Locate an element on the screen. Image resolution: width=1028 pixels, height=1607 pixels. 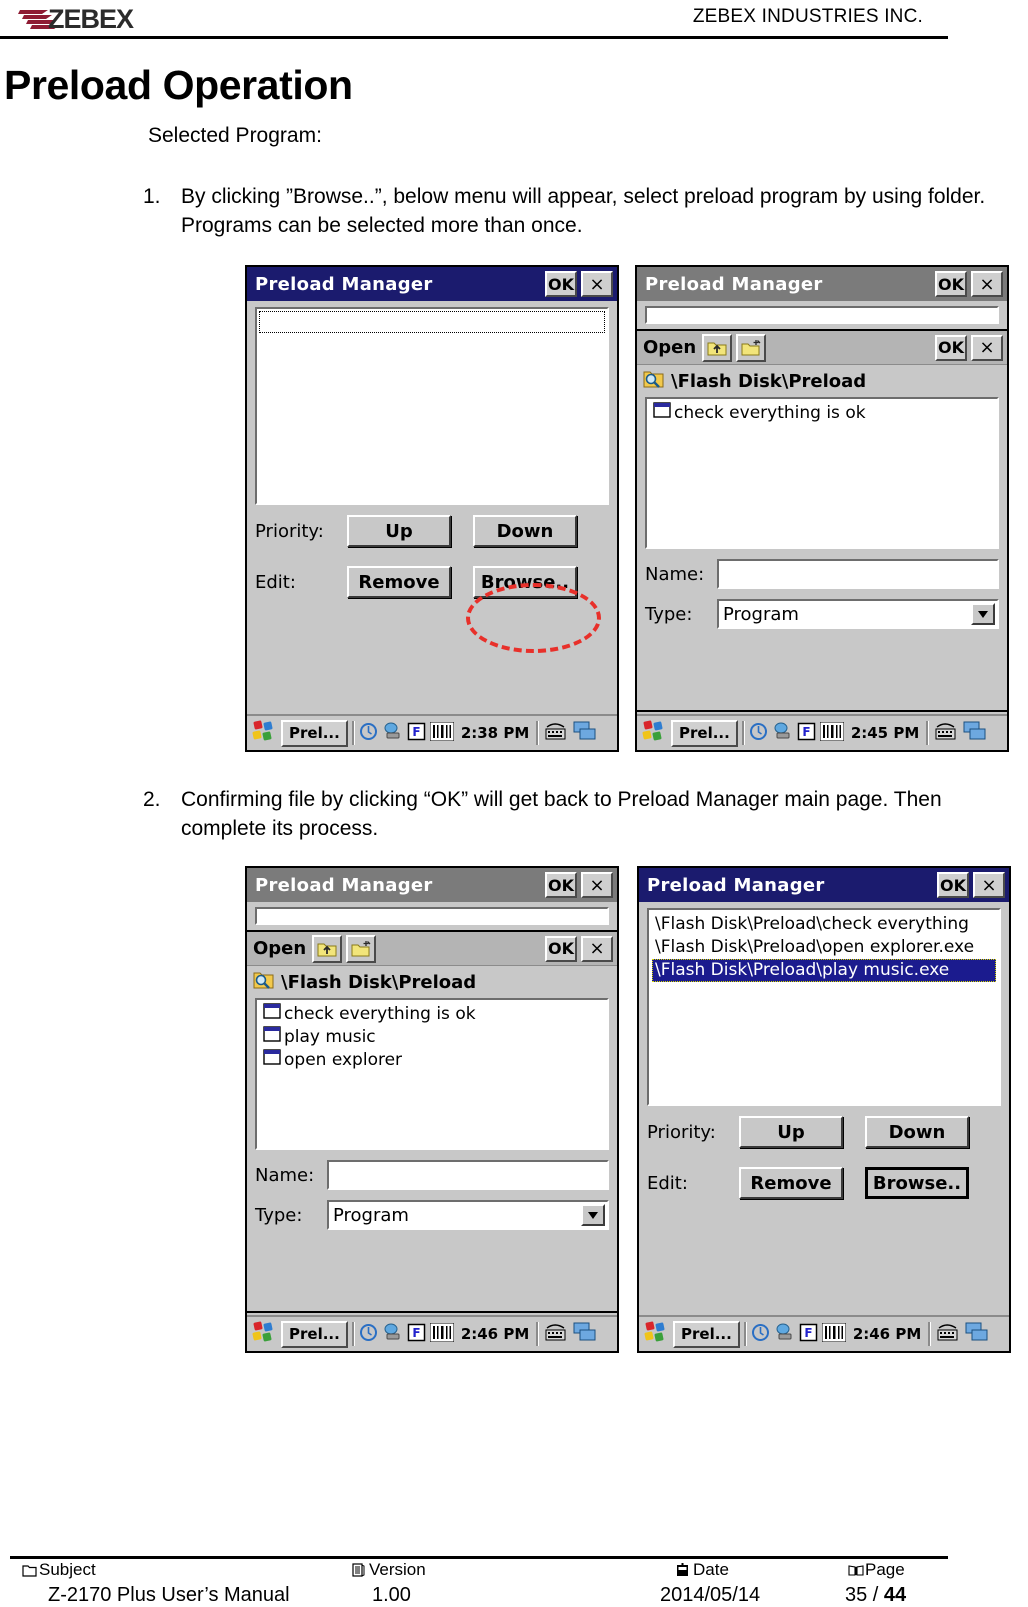
svg-text: F is located at coordinates (808, 1333).